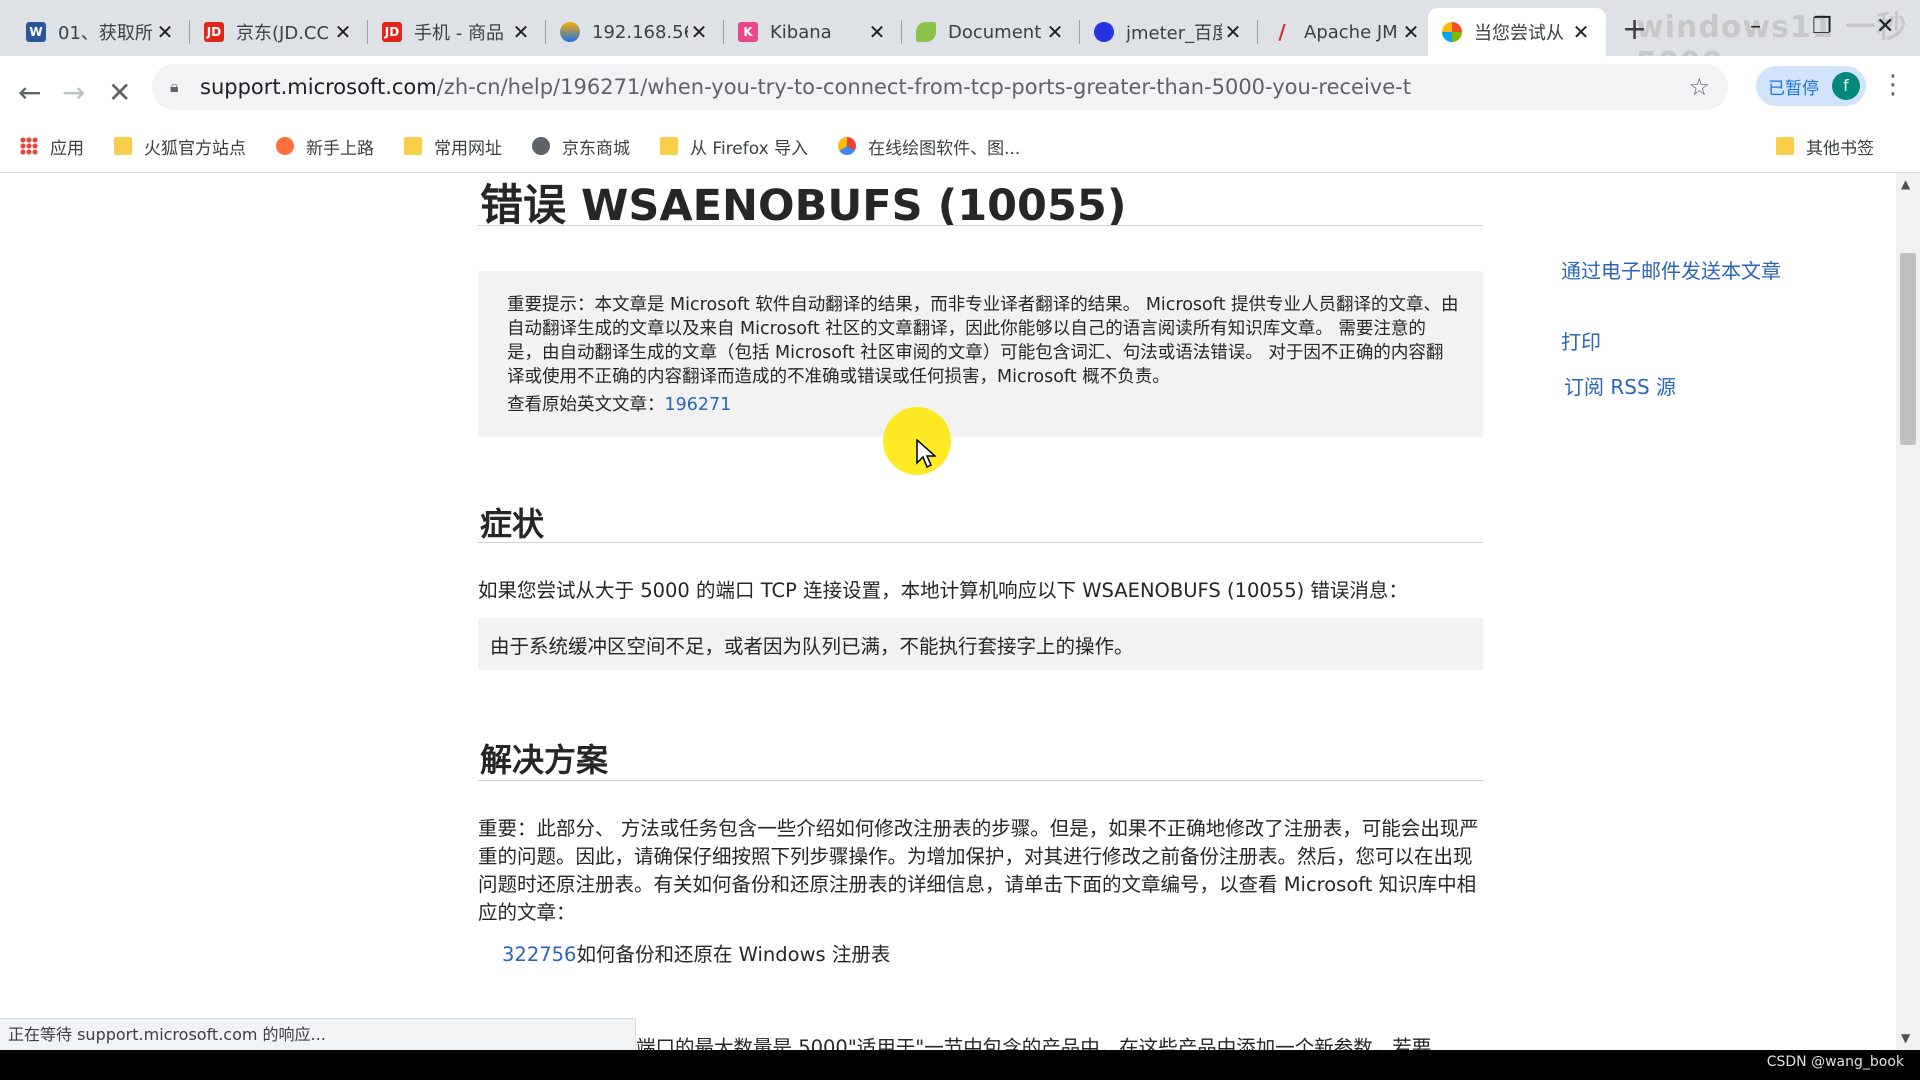 Image resolution: width=1920 pixels, height=1080 pixels. What do you see at coordinates (325, 146) in the screenshot?
I see `bookmark-getting-started: 新手上路` at bounding box center [325, 146].